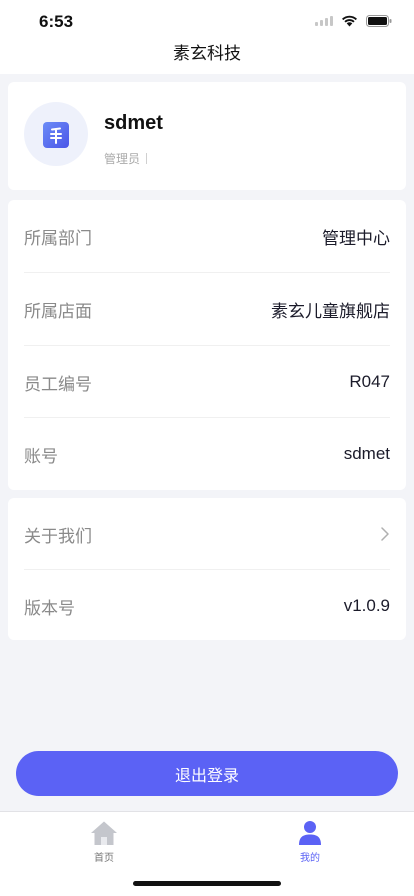  I want to click on battery-icon, so click(379, 21).